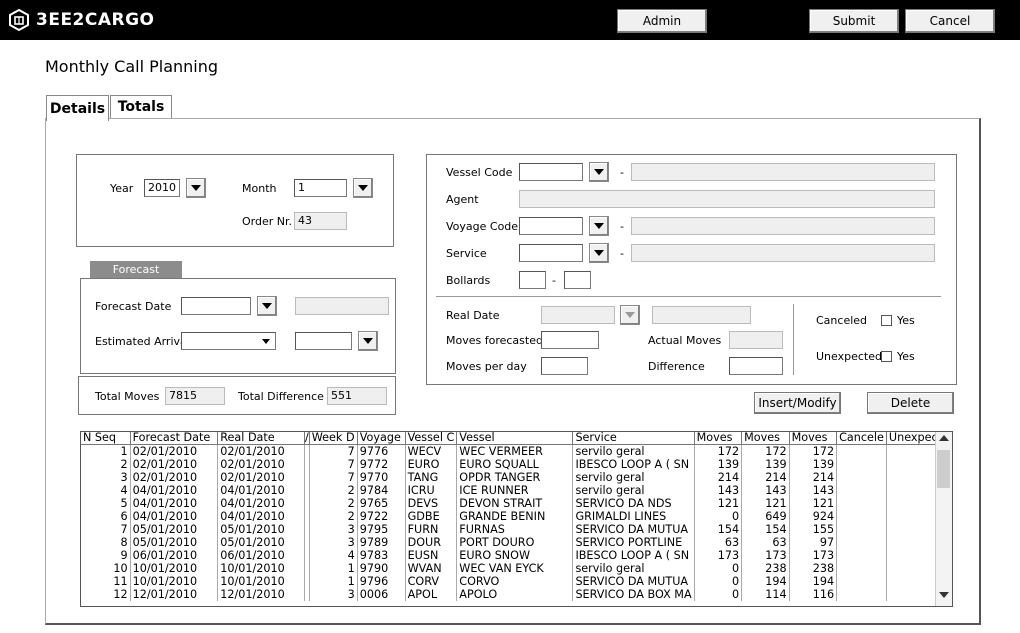 This screenshot has height=633, width=1020. I want to click on submit-button: Submit, so click(854, 21).